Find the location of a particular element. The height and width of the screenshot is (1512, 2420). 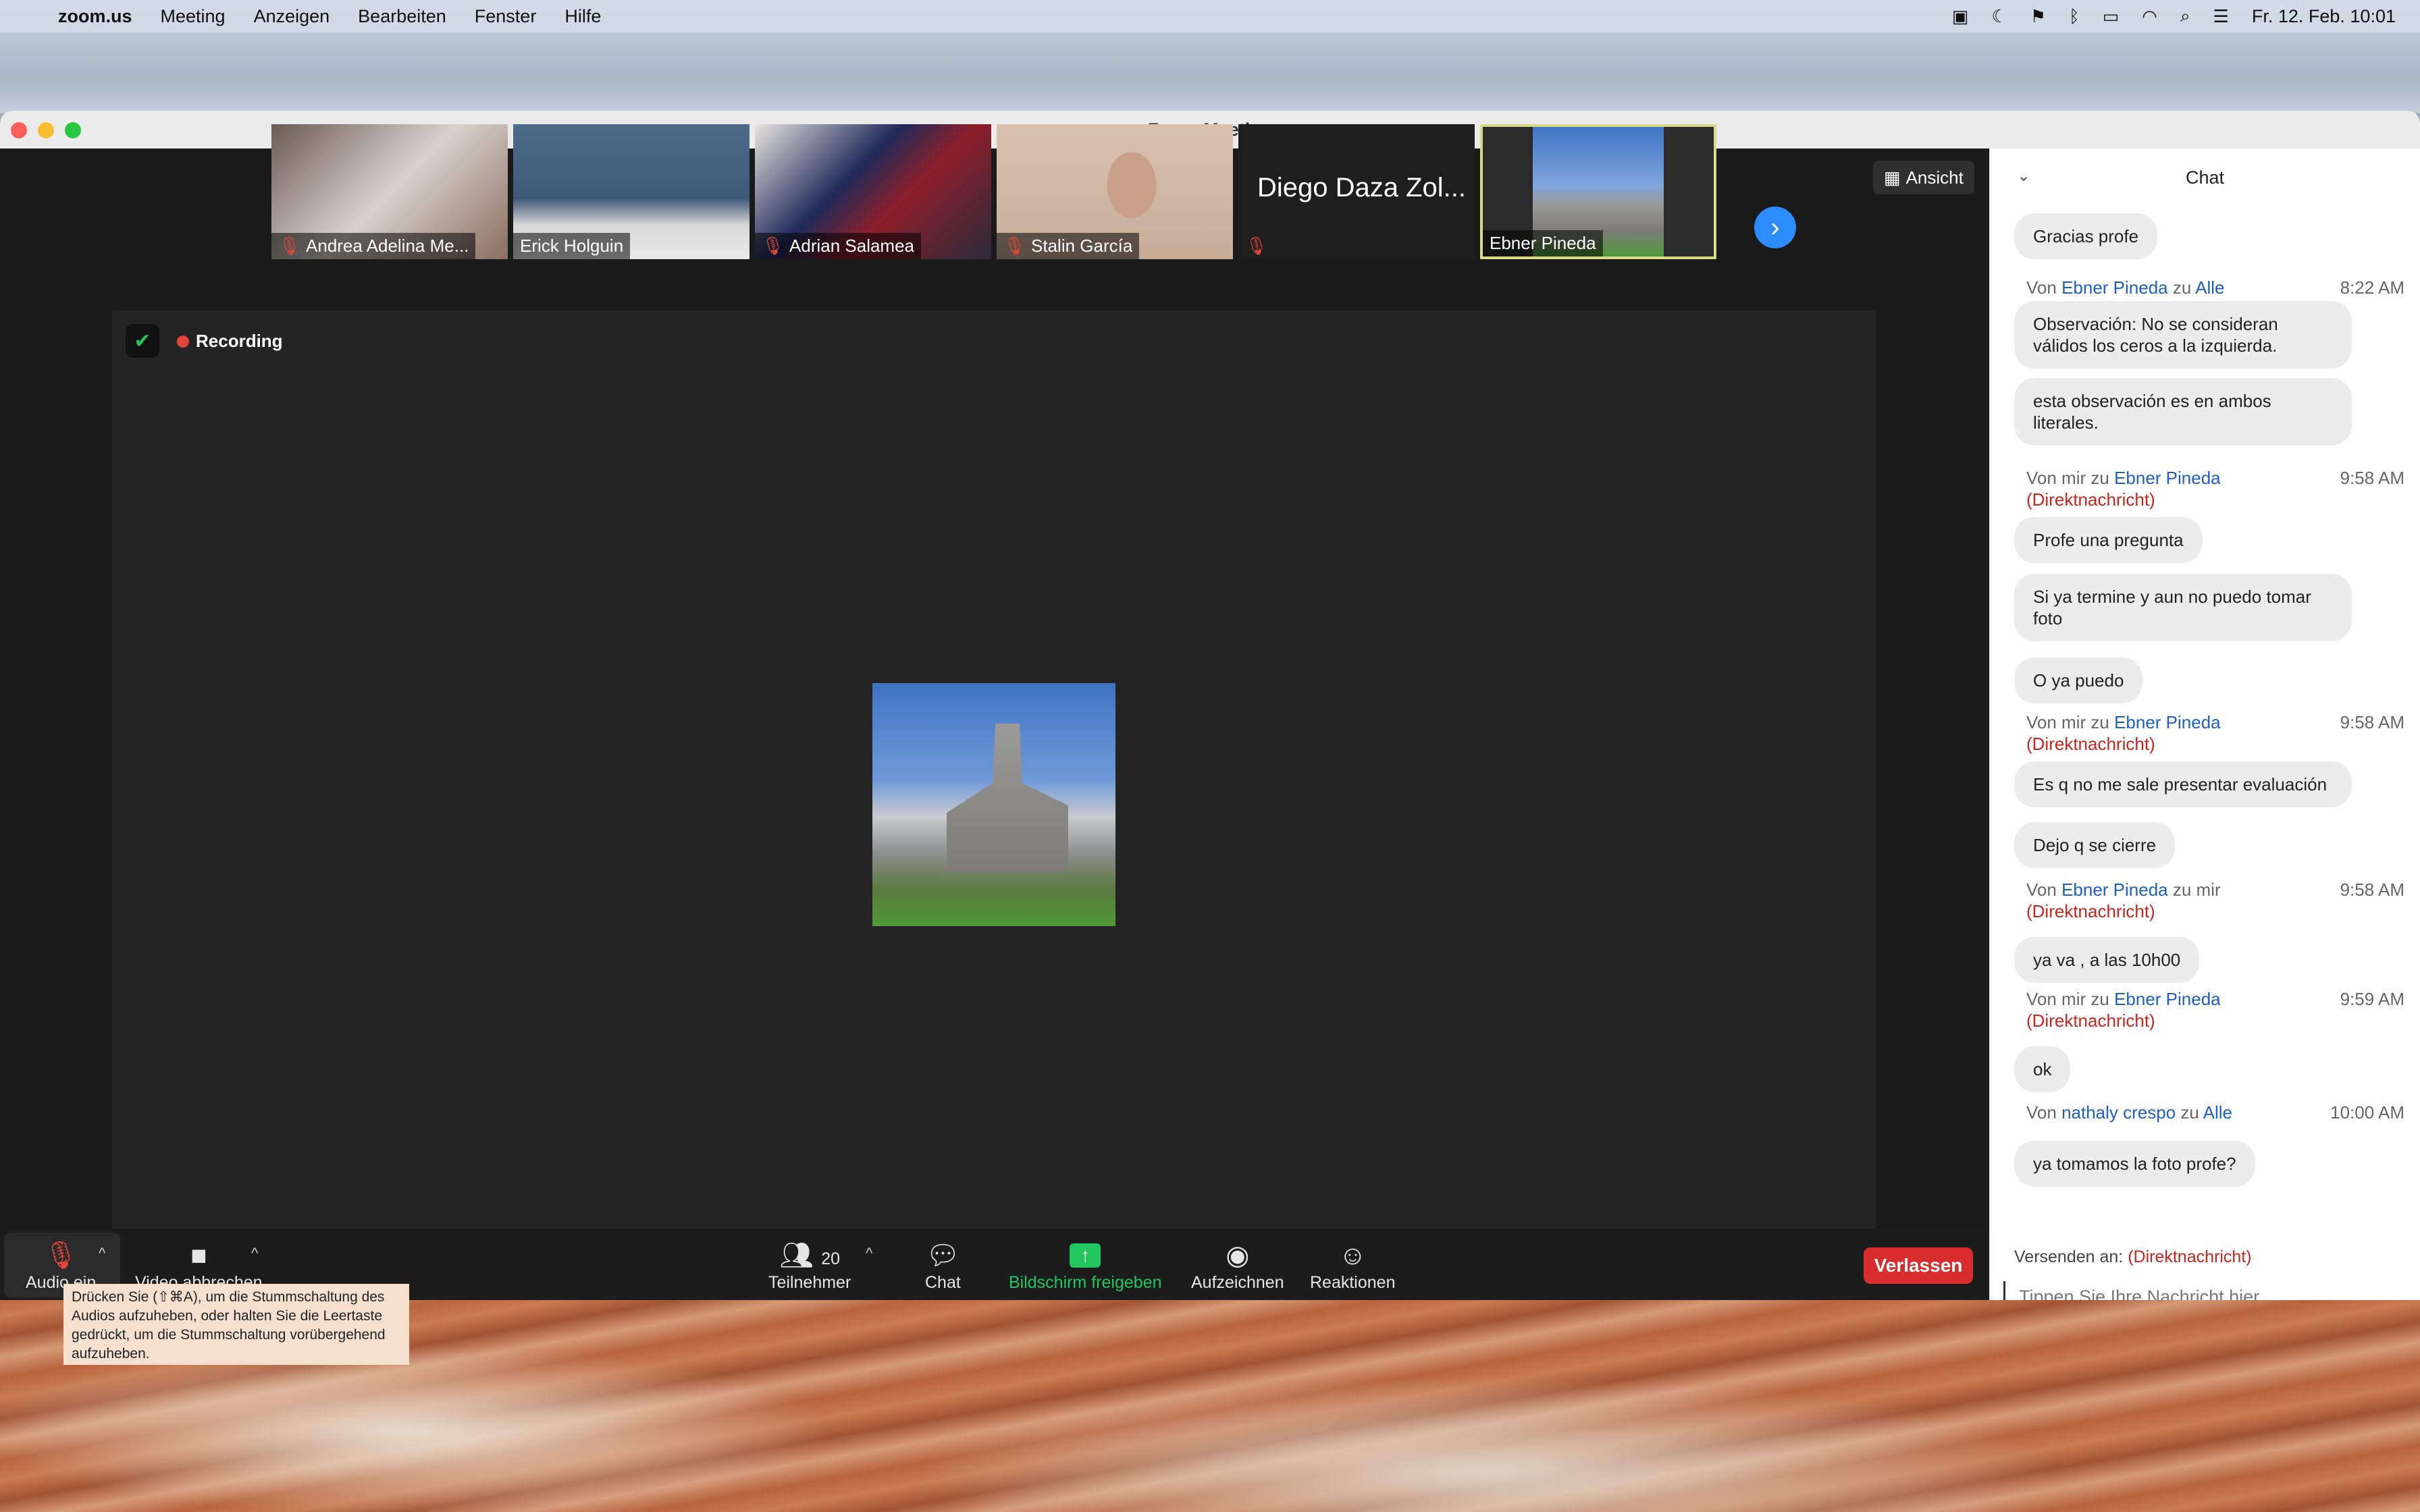

reactions-button: ☺ Reaktionen is located at coordinates (1352, 1265).